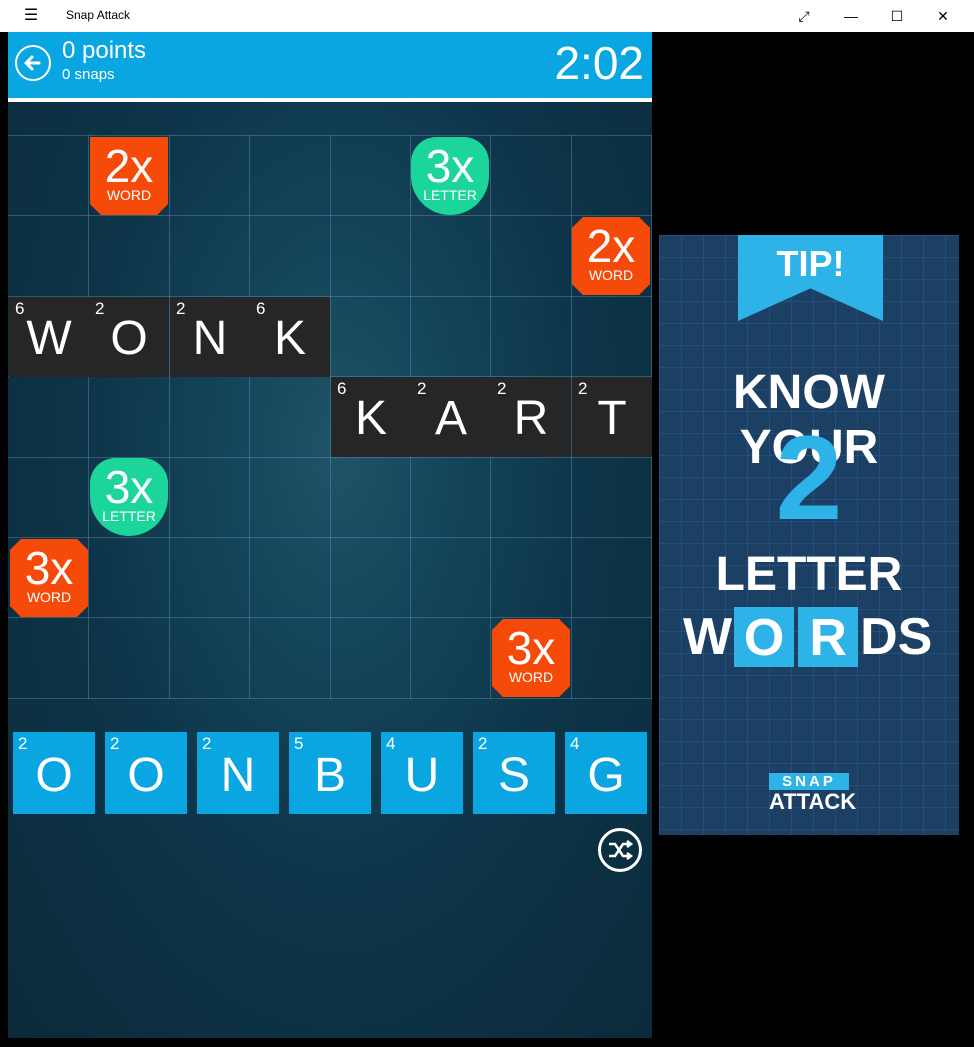 The image size is (974, 1047). I want to click on rack-tile: 2 N, so click(238, 773).